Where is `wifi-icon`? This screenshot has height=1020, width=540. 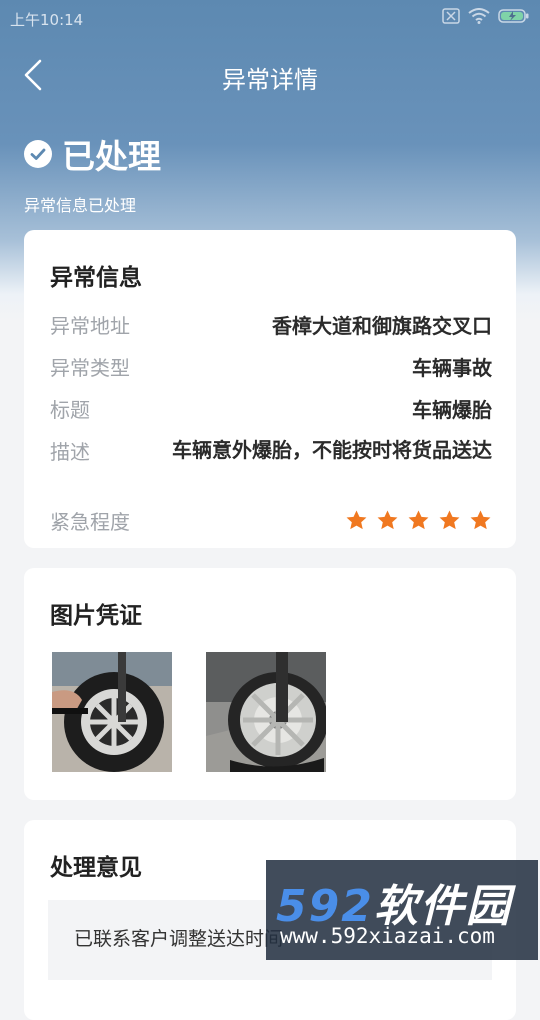
wifi-icon is located at coordinates (479, 16).